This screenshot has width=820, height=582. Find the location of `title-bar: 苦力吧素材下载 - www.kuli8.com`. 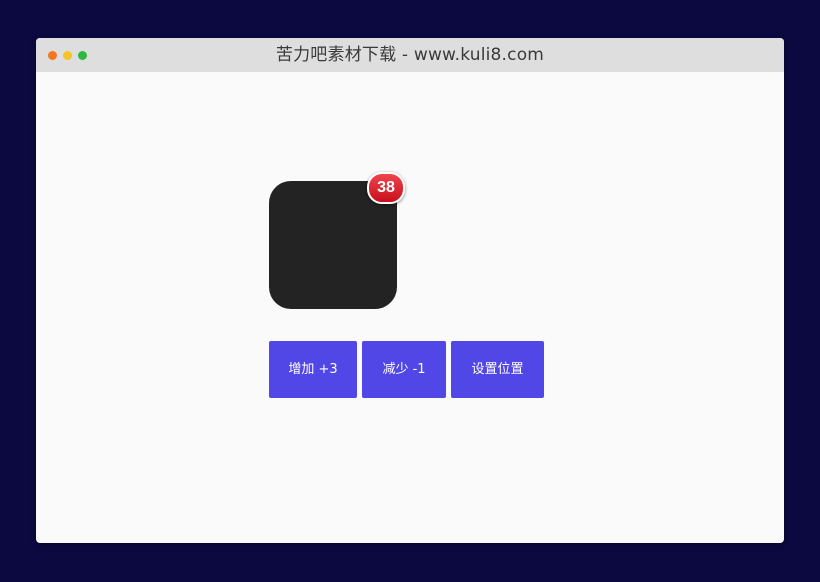

title-bar: 苦力吧素材下载 - www.kuli8.com is located at coordinates (410, 55).